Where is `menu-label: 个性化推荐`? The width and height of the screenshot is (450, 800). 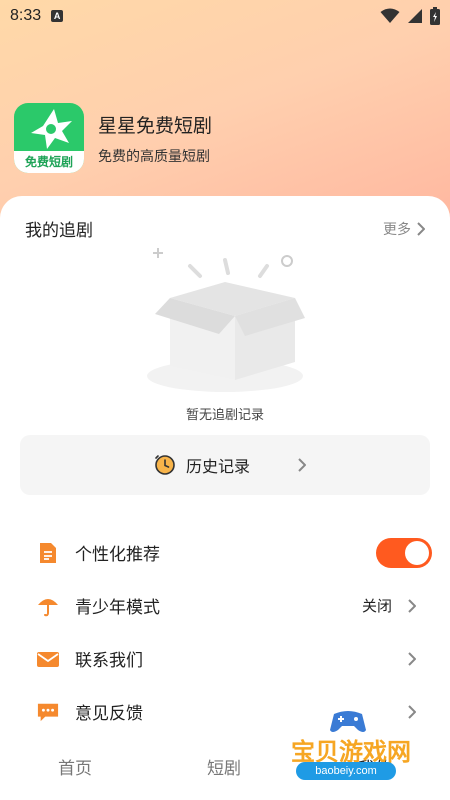
menu-label: 个性化推荐 is located at coordinates (117, 555).